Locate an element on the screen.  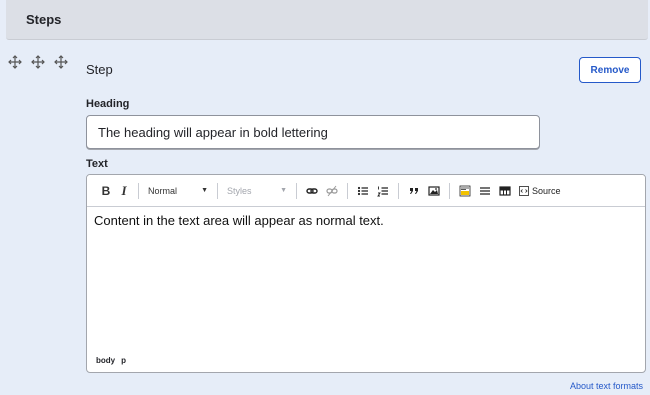
section-title: Steps is located at coordinates (44, 19).